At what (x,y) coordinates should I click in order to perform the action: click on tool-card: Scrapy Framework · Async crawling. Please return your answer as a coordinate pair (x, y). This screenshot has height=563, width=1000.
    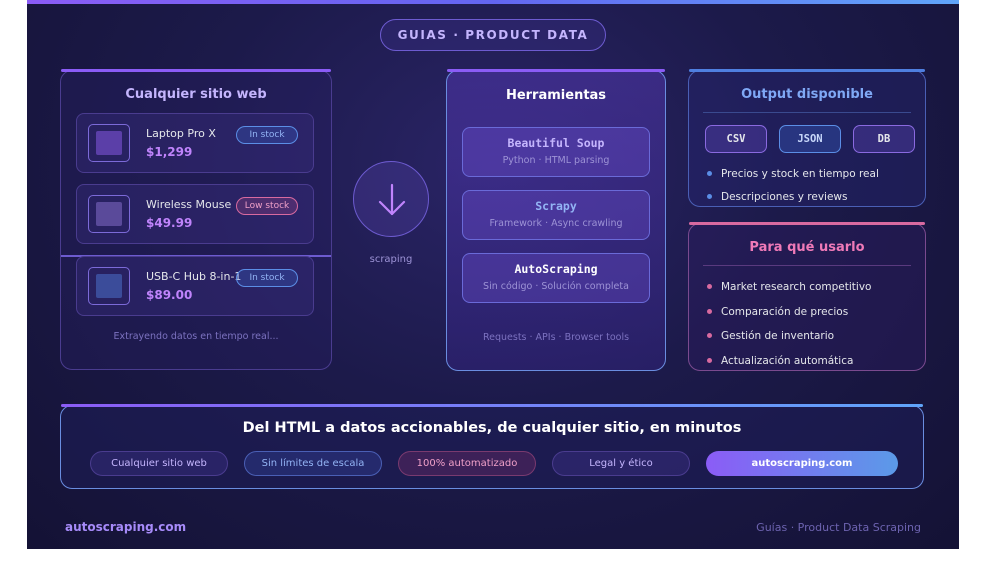
    Looking at the image, I should click on (556, 215).